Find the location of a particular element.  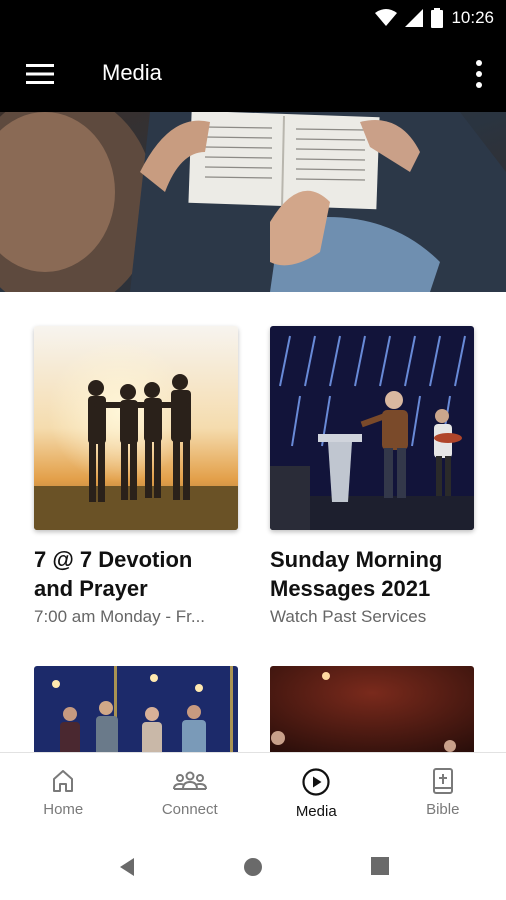

bottom-navigation: Home Connect Media Bible is located at coordinates (253, 792).